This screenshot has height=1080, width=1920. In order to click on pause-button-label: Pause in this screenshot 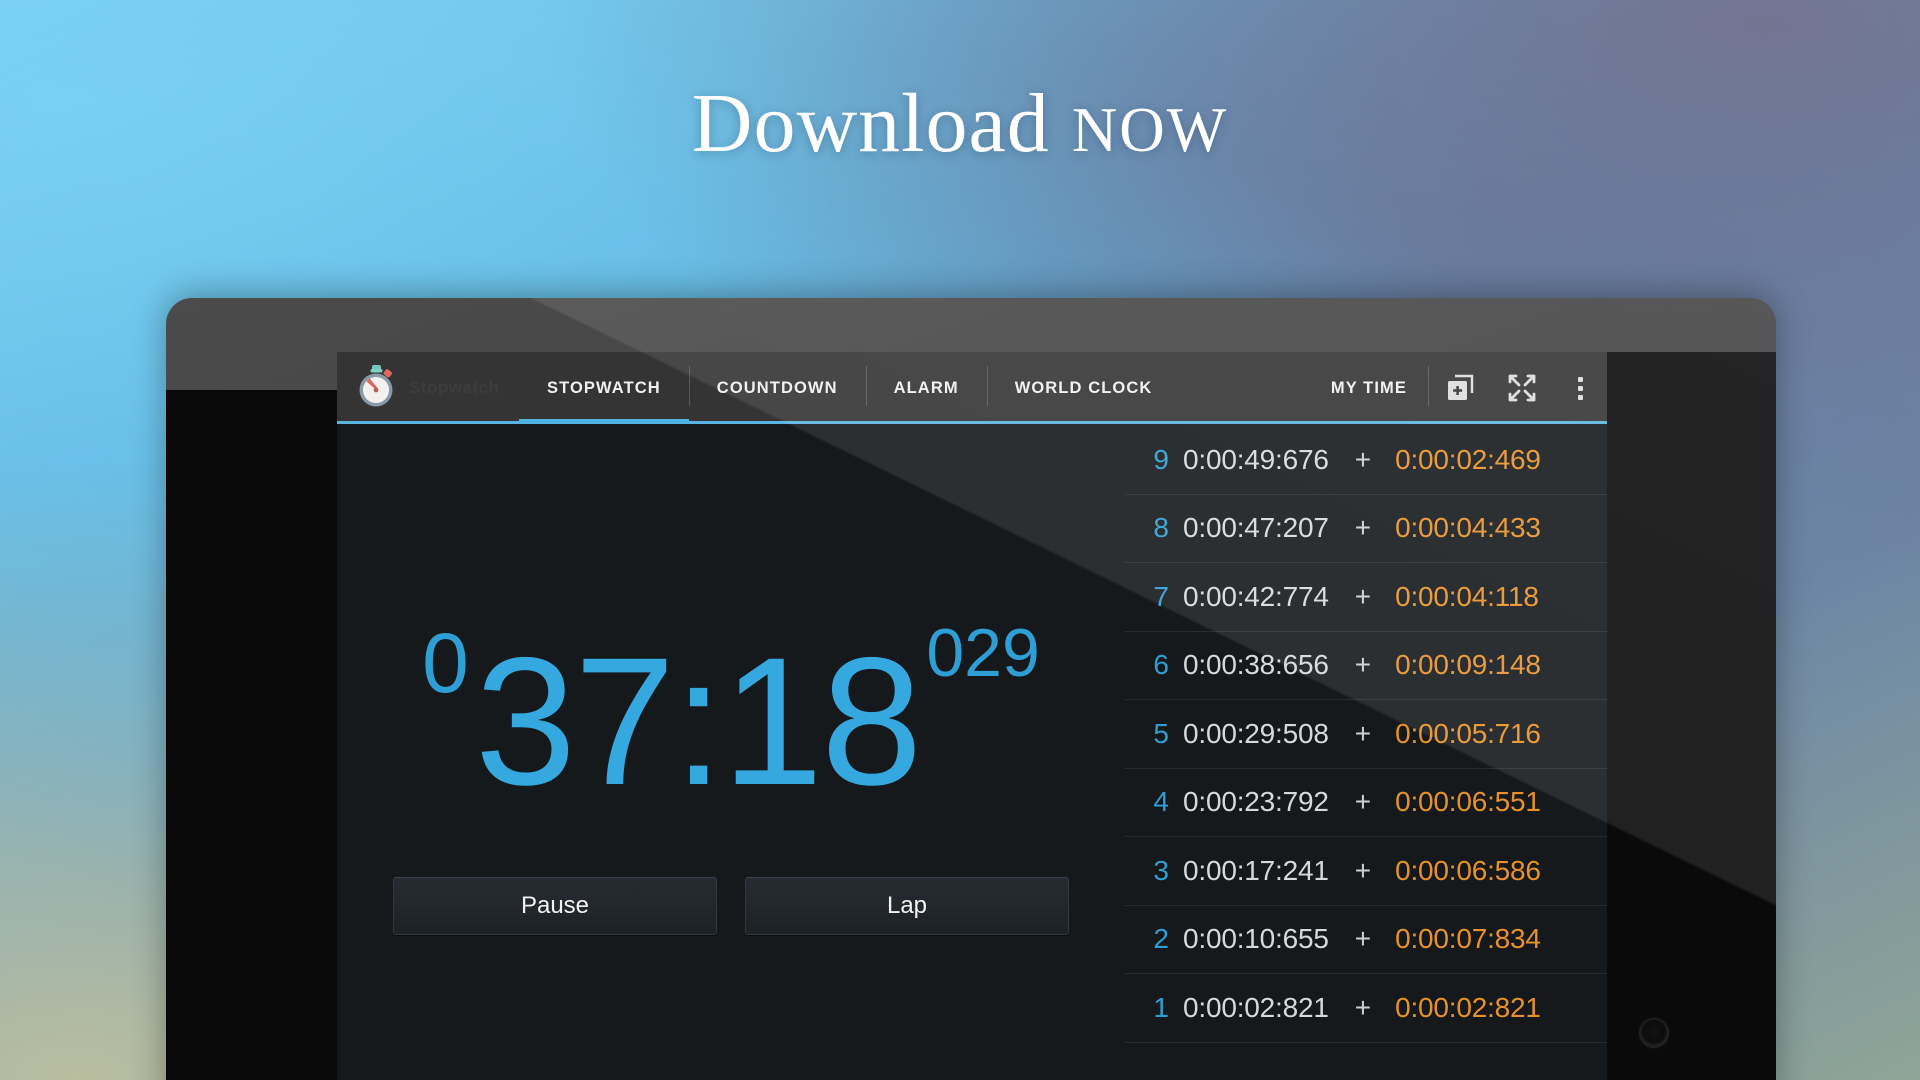, I will do `click(555, 906)`.